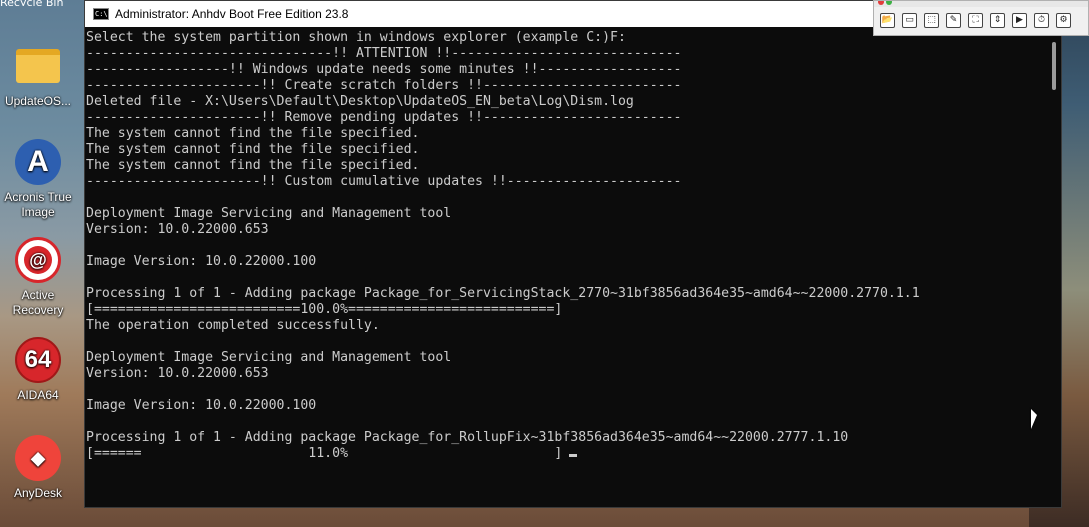 The width and height of the screenshot is (1089, 527). I want to click on recycle-bin-label: Recycle Bin, so click(42, 3).